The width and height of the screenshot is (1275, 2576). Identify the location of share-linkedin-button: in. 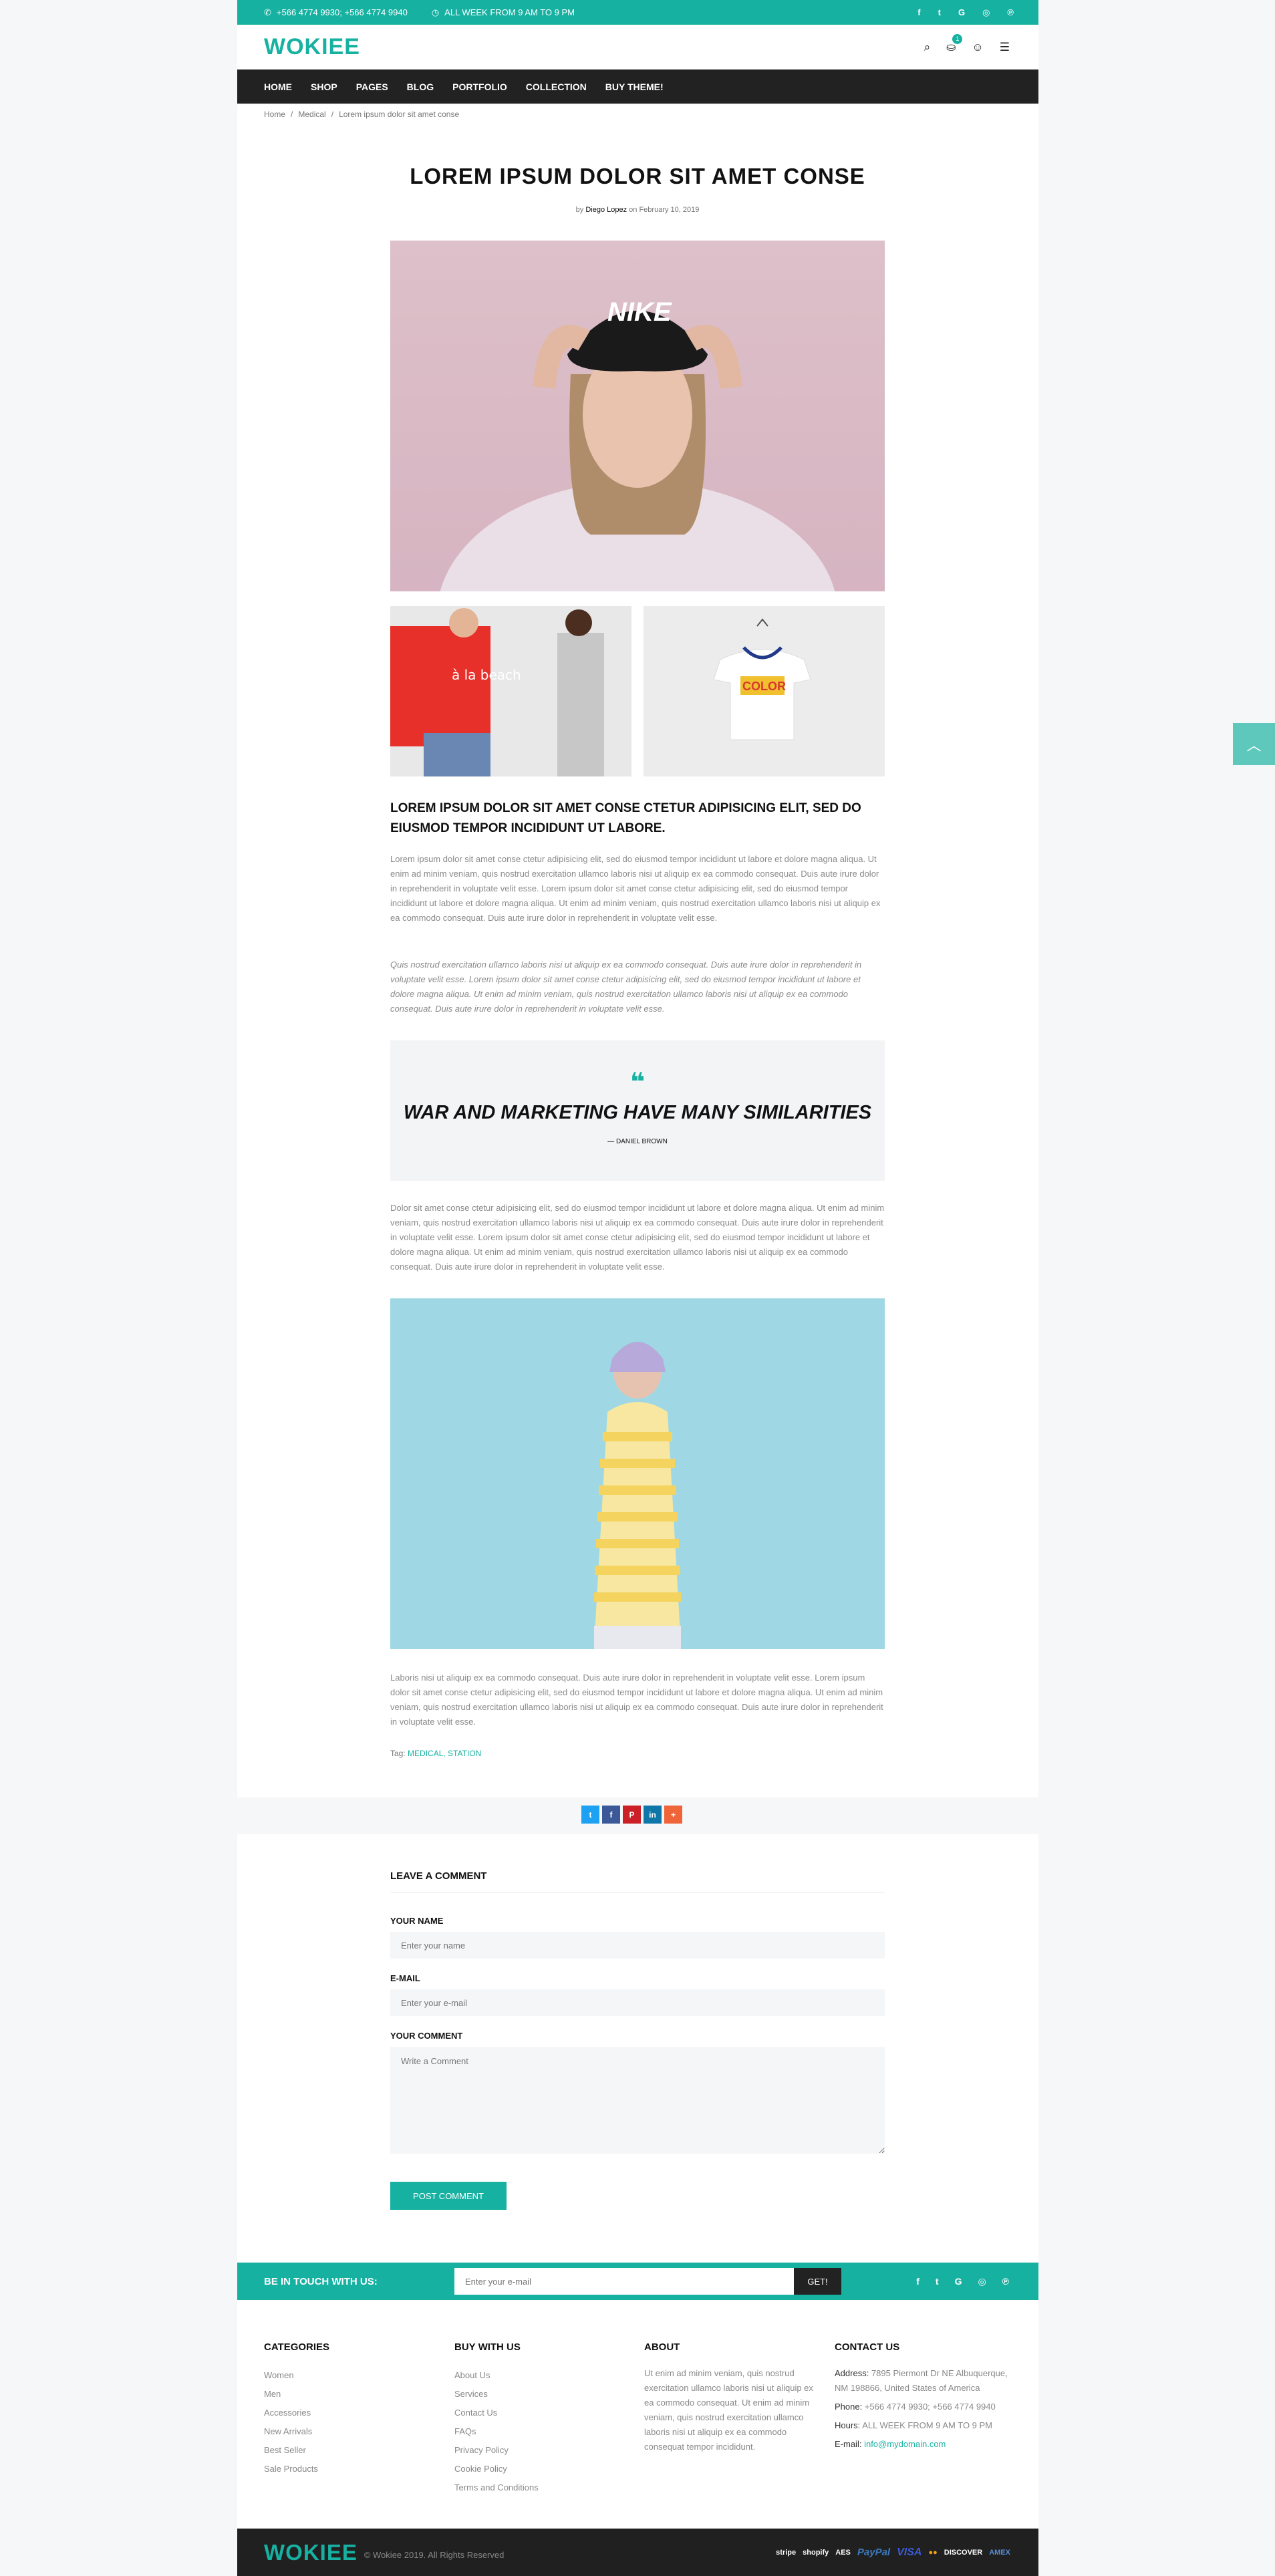
(653, 1815).